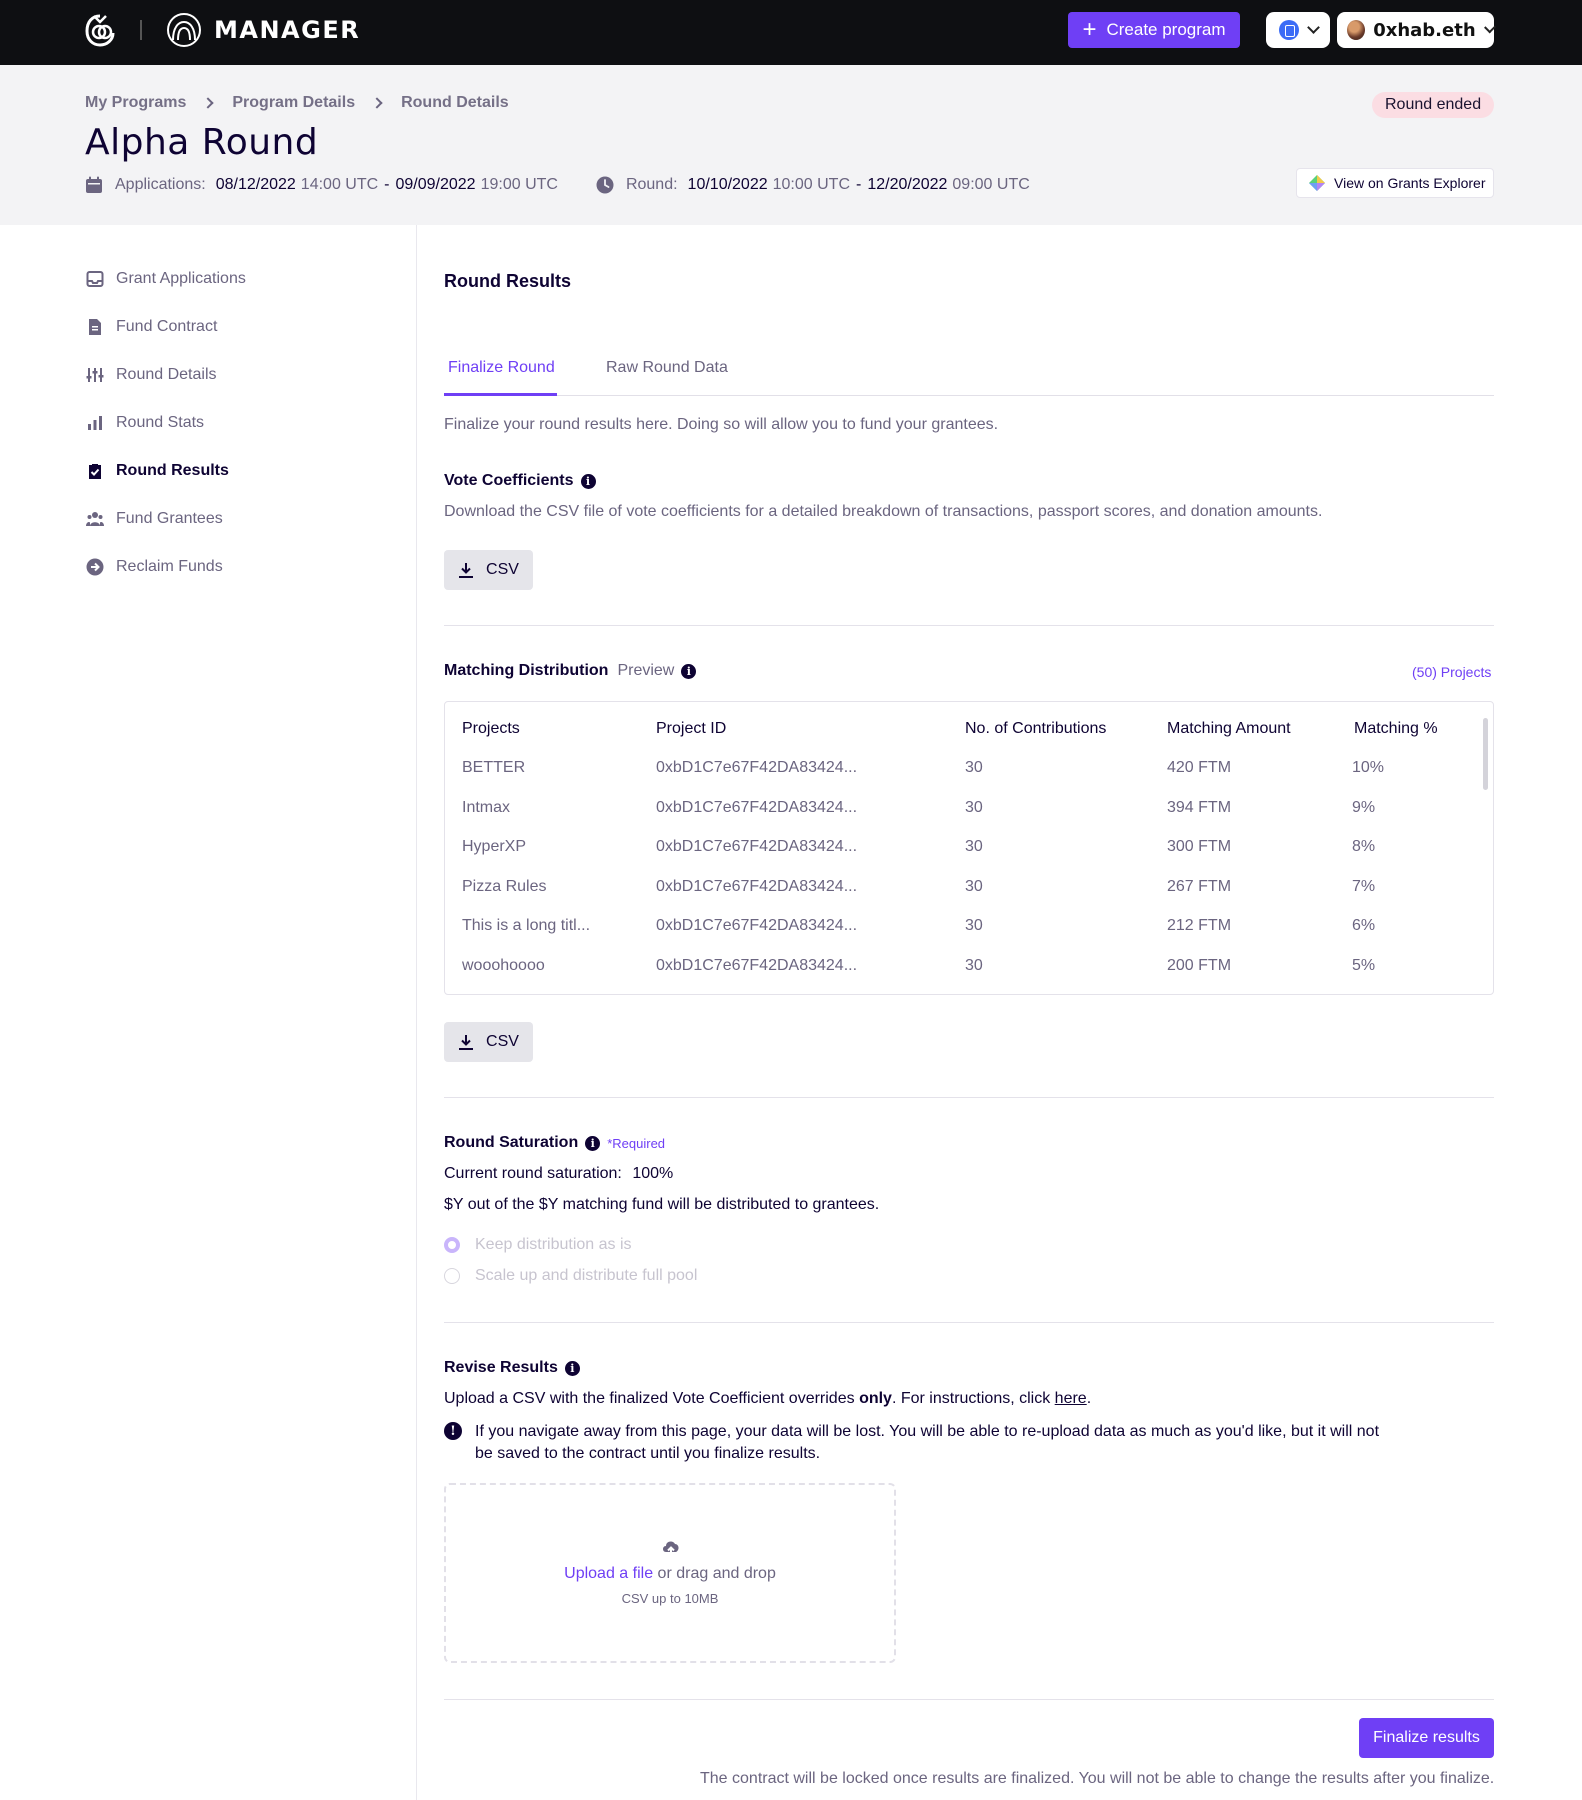  What do you see at coordinates (181, 278) in the screenshot?
I see `sidebar-item-label: Grant Applications` at bounding box center [181, 278].